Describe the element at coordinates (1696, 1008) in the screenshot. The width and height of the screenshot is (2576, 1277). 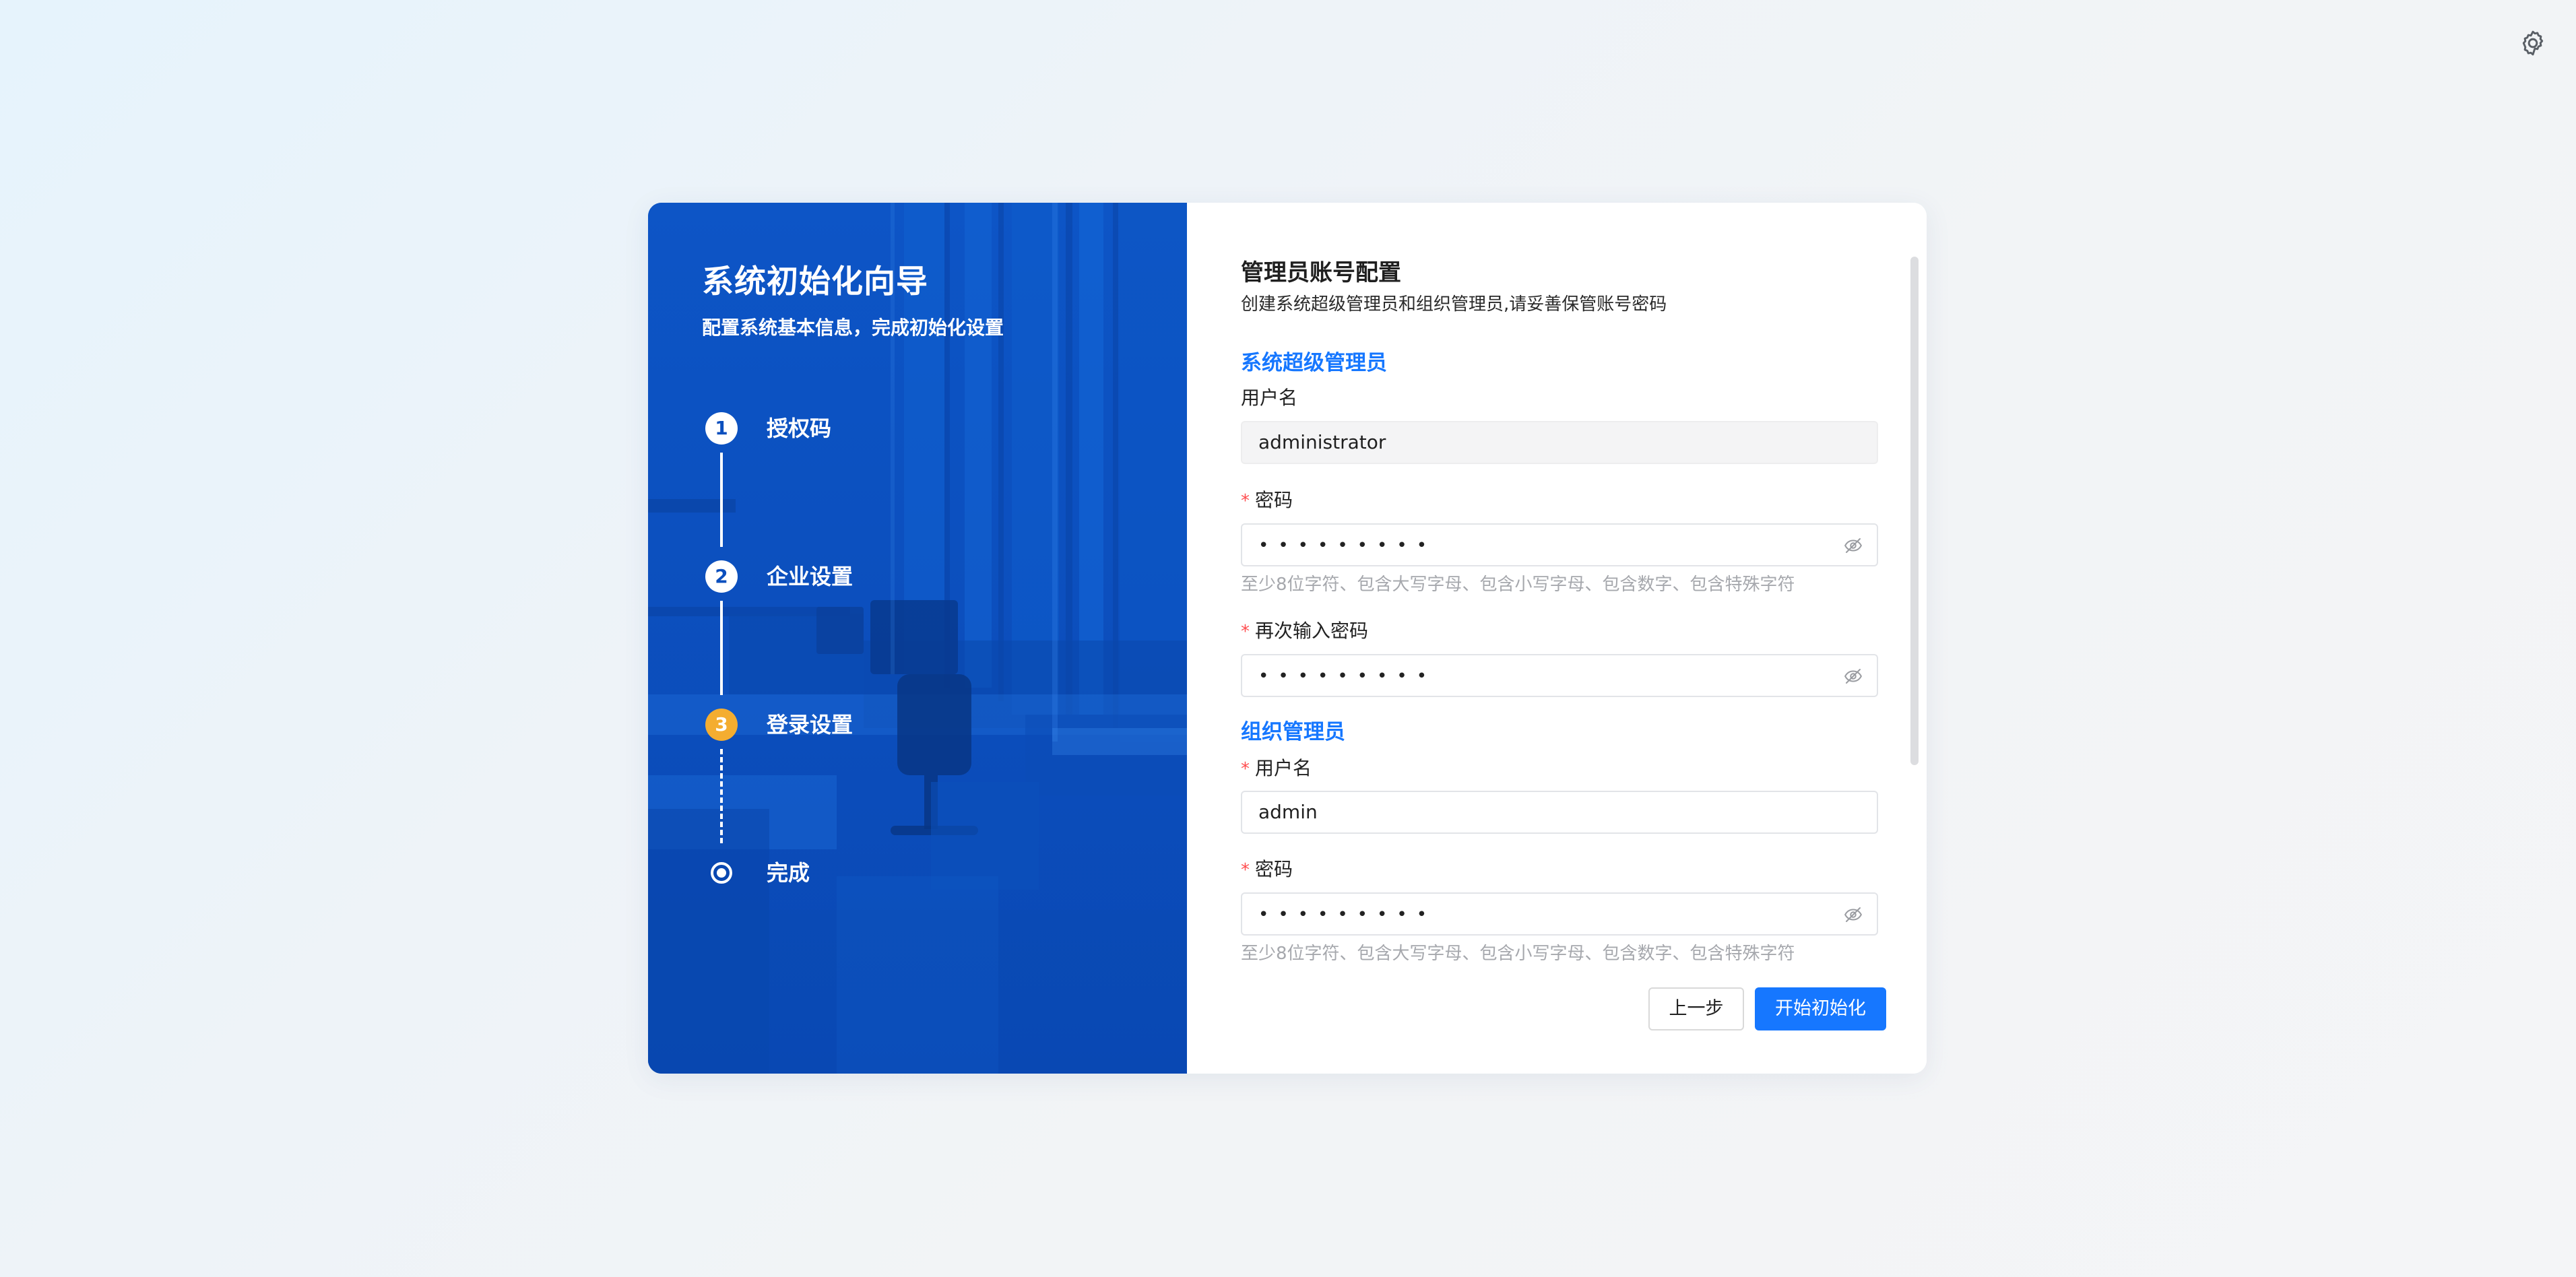
I see `previous-step-button: 上一步` at that location.